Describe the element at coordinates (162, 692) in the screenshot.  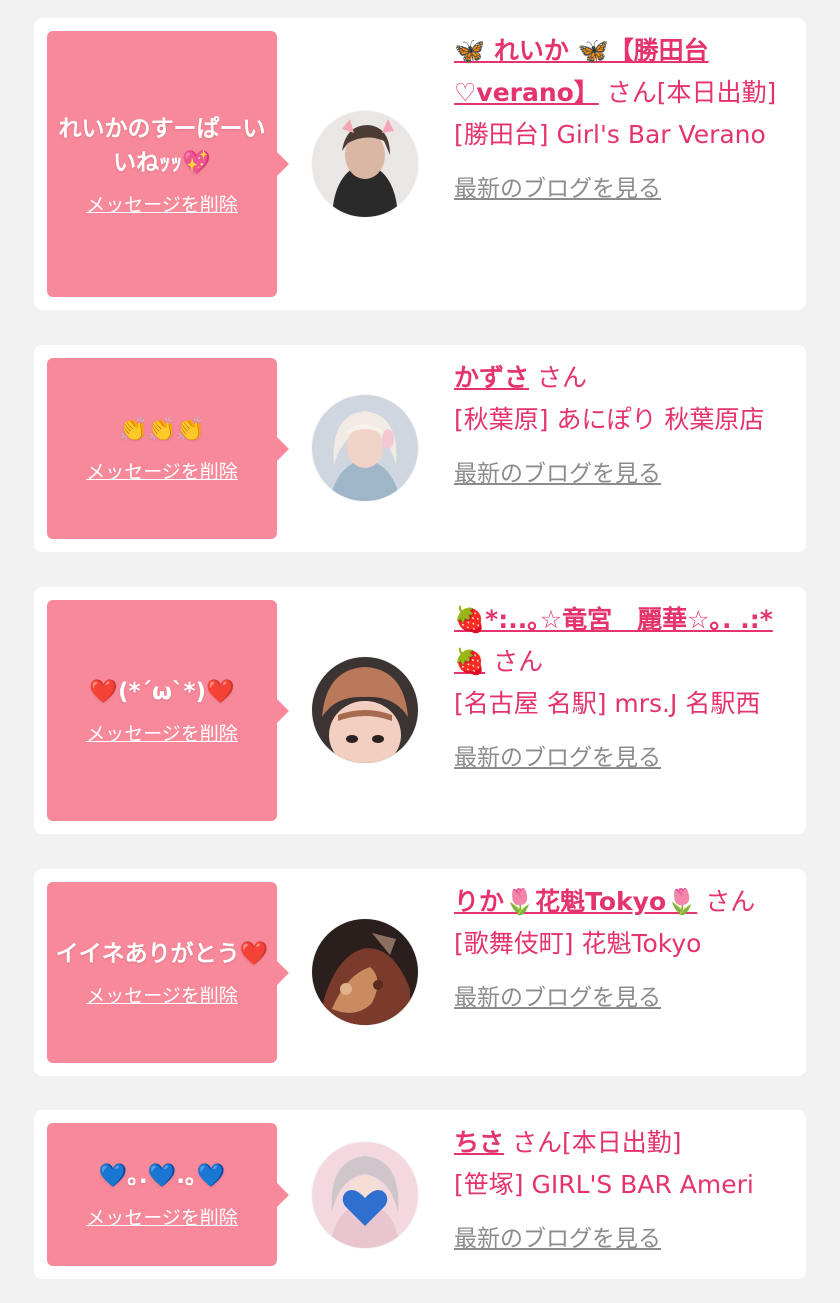
I see `message-text: ❤️(*´ω`*)❤️` at that location.